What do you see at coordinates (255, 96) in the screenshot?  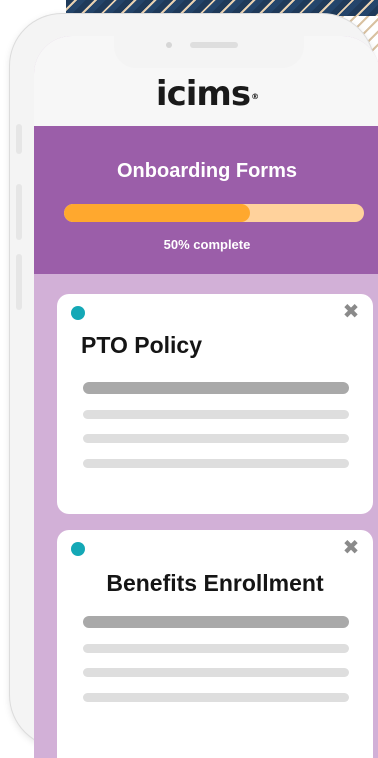 I see `logo-registered-mark: ®` at bounding box center [255, 96].